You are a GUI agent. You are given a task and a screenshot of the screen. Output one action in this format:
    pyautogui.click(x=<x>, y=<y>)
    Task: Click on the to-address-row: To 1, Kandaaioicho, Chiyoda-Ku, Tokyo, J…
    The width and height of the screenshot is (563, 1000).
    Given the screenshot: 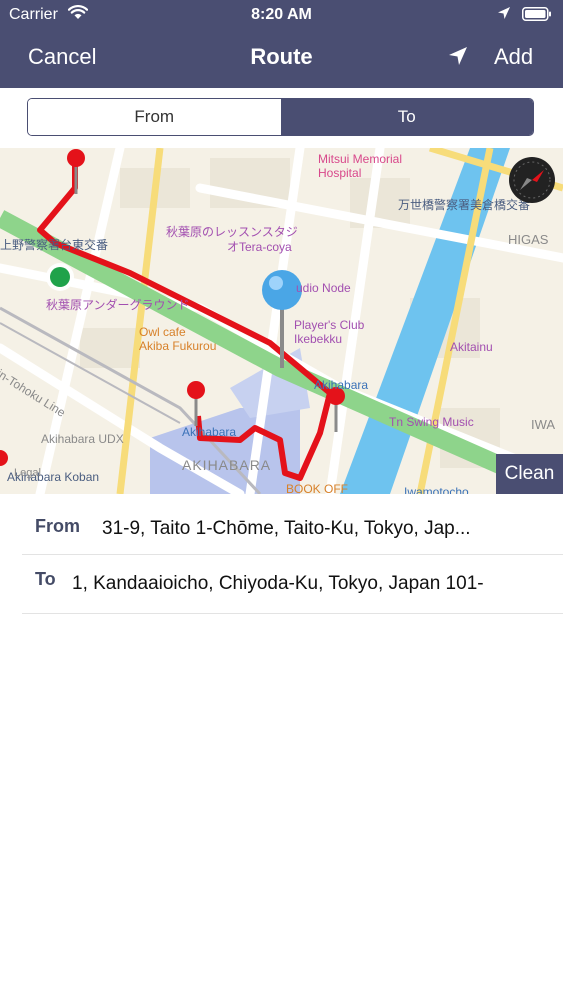 What is the action you would take?
    pyautogui.click(x=292, y=584)
    